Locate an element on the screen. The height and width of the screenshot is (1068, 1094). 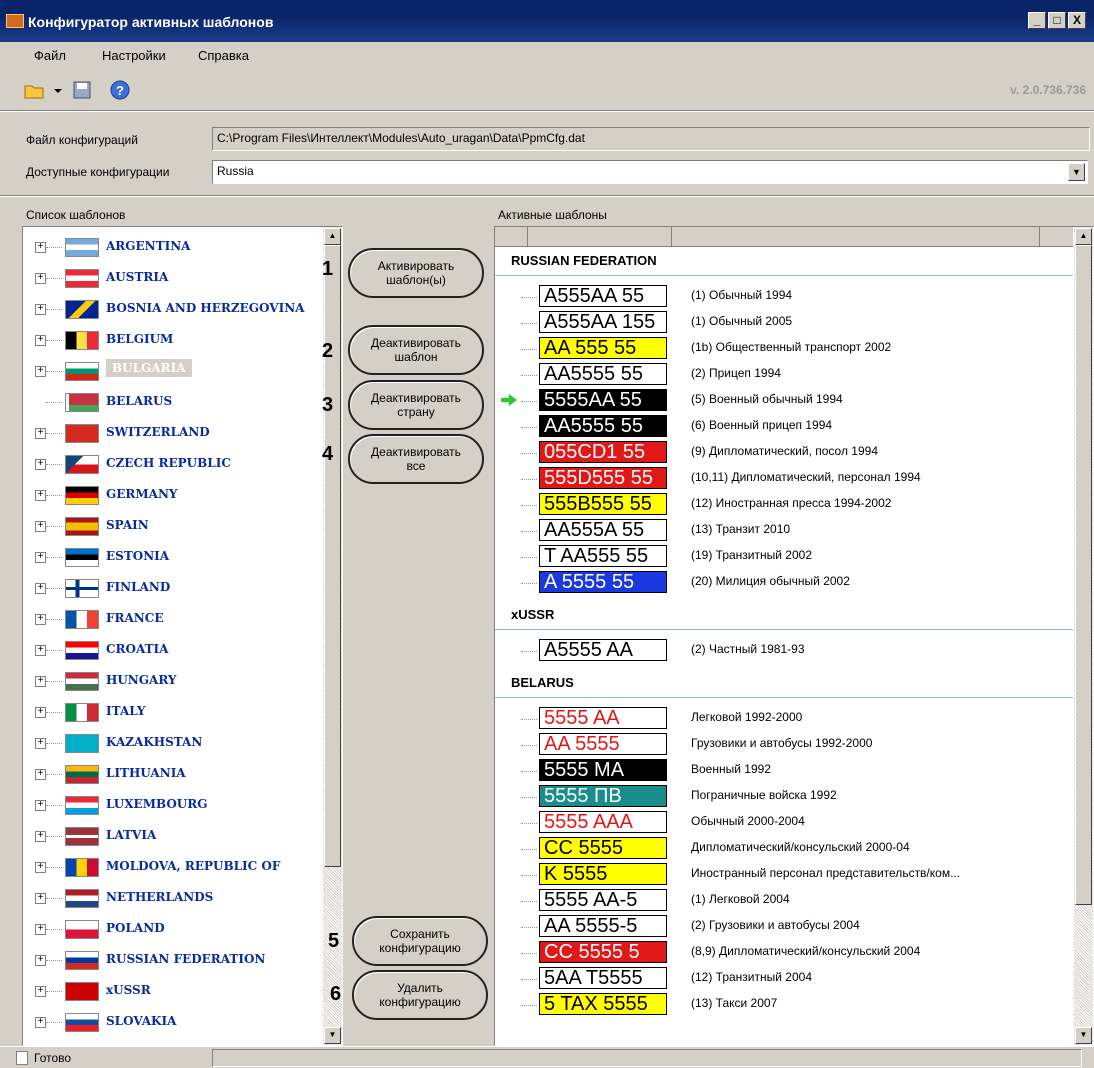
tree-item: + BULGARIA is located at coordinates (173, 372).